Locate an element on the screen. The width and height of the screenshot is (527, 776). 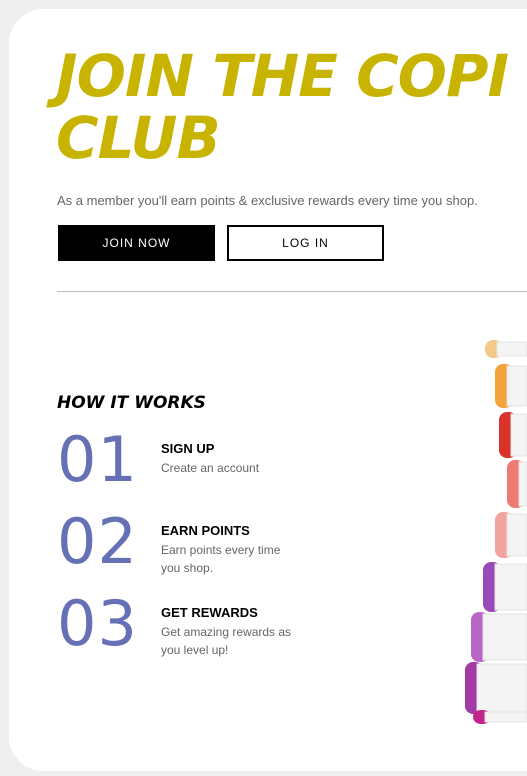
divider is located at coordinates (292, 291).